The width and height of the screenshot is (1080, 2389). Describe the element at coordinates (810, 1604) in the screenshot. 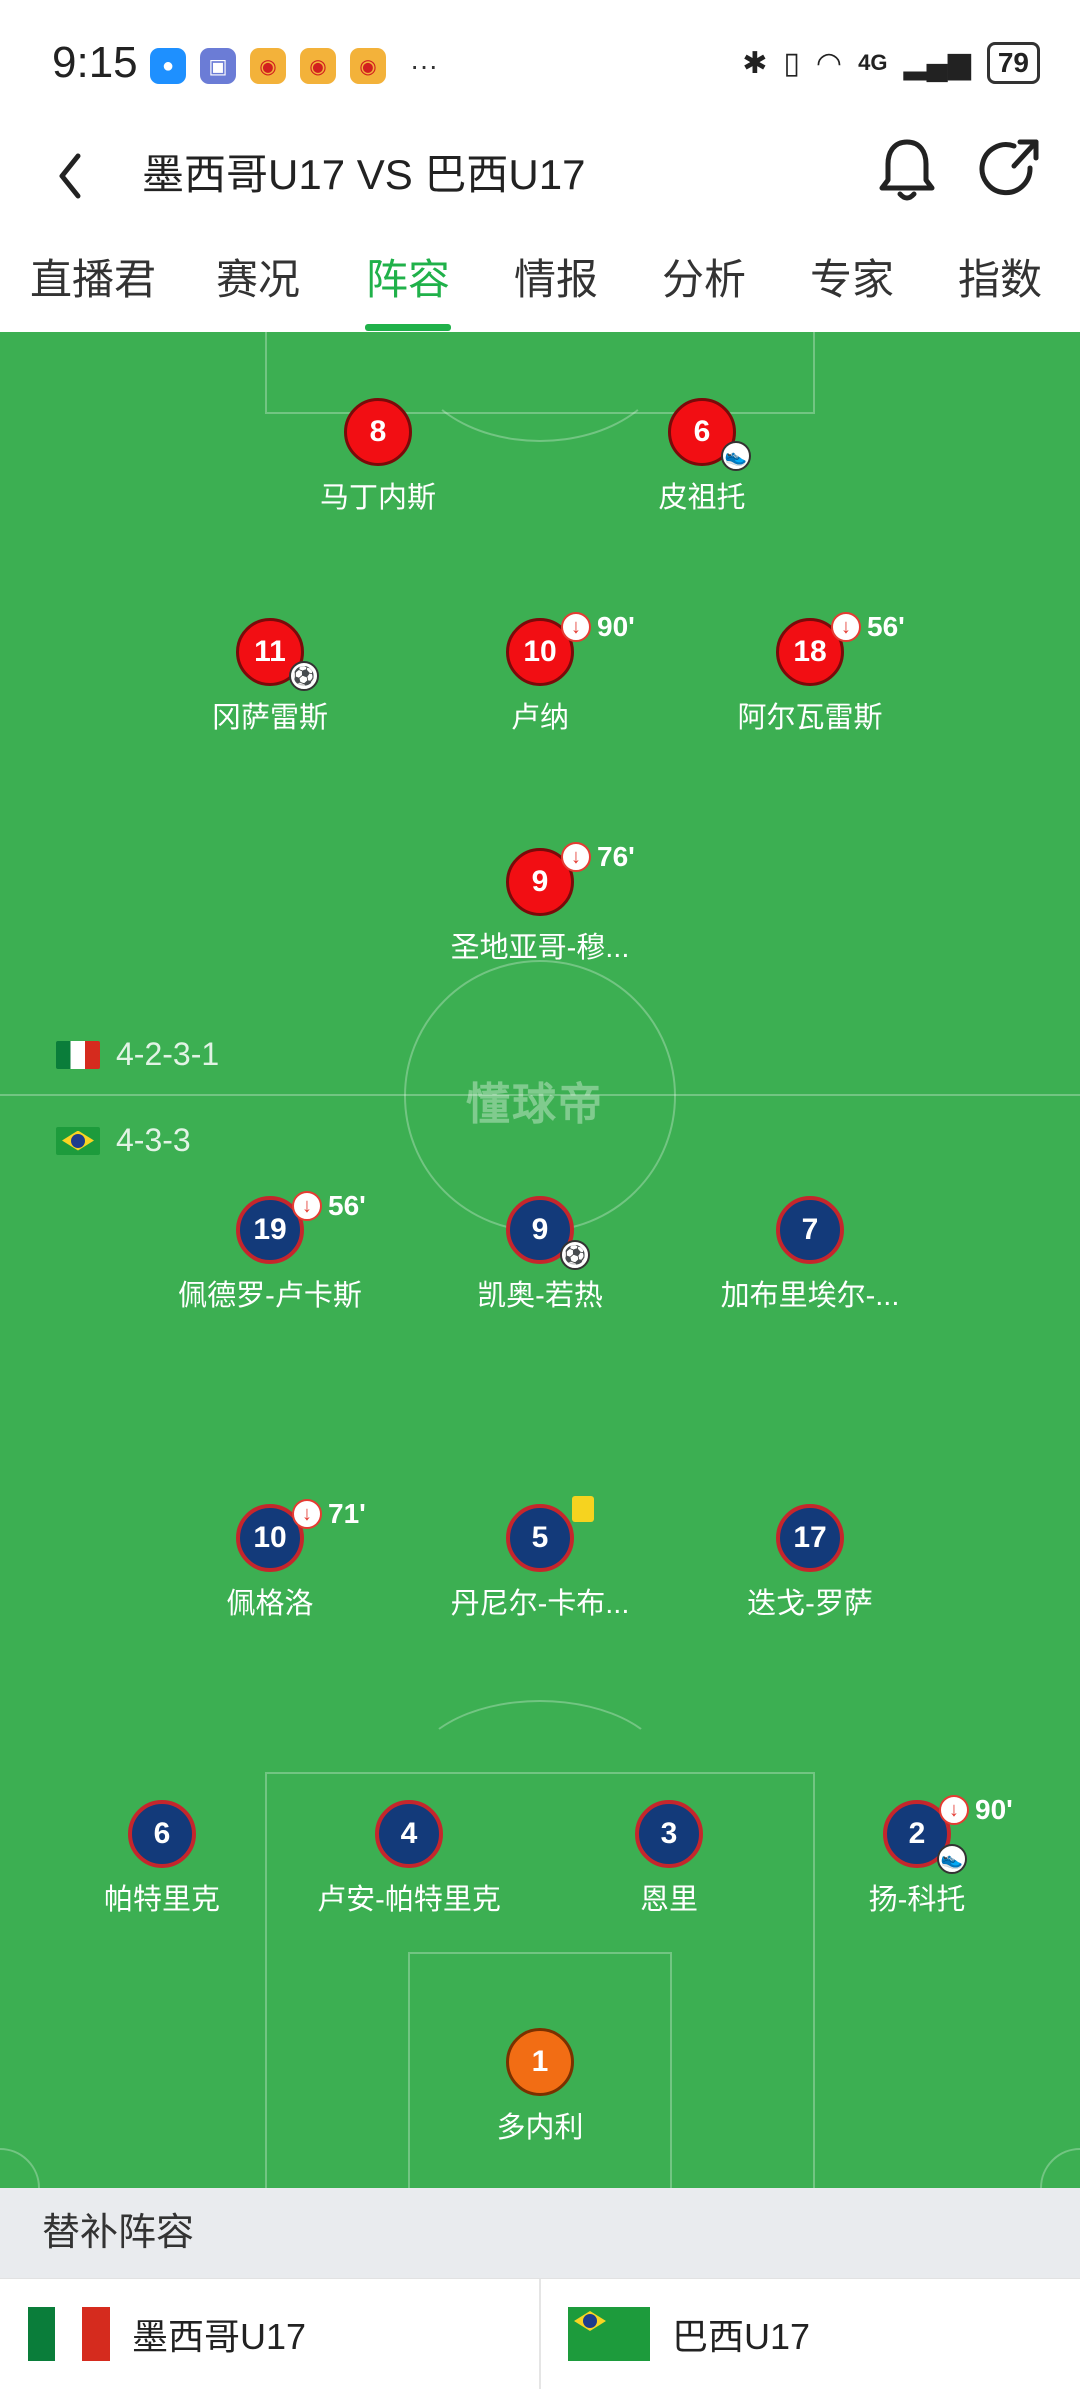

I see `player-name: 迭戈-罗萨` at that location.